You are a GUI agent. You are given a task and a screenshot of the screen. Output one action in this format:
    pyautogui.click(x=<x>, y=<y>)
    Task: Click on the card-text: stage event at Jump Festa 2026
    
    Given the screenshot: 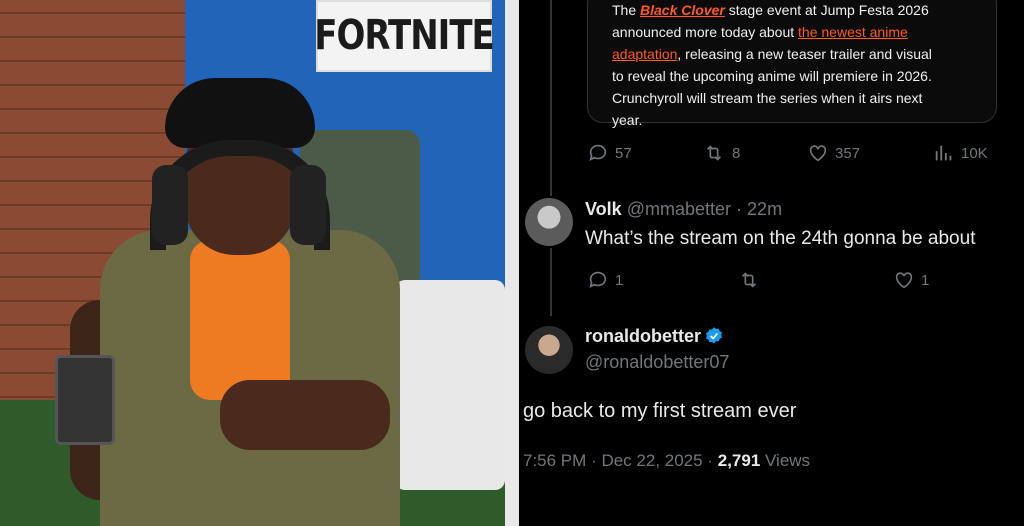 What is the action you would take?
    pyautogui.click(x=826, y=10)
    